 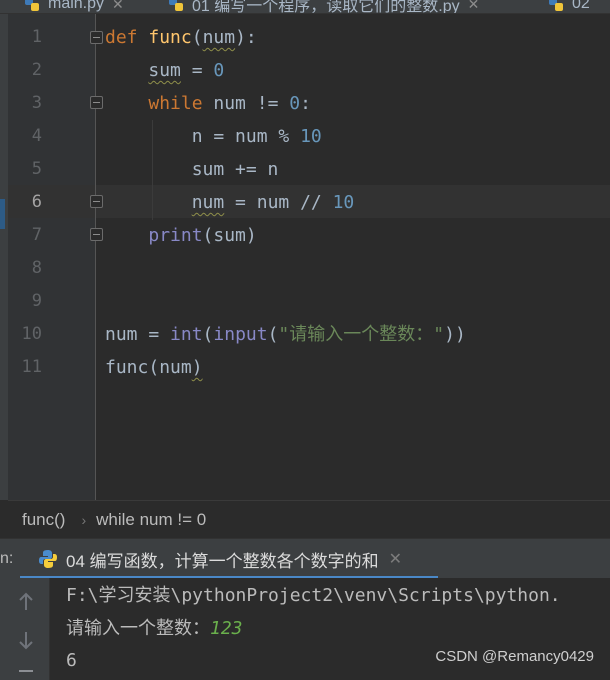 I want to click on breadcrumb-item-while: while num != 0, so click(x=151, y=520).